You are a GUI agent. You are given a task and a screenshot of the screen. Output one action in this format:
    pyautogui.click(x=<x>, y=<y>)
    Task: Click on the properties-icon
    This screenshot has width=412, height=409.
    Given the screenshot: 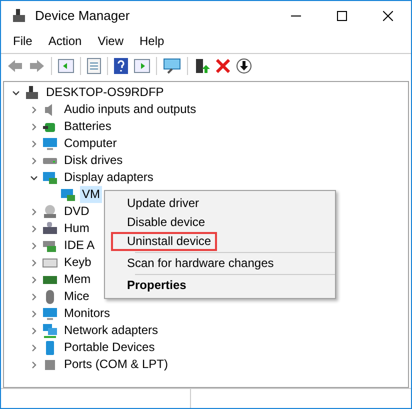 What is the action you would take?
    pyautogui.click(x=94, y=66)
    